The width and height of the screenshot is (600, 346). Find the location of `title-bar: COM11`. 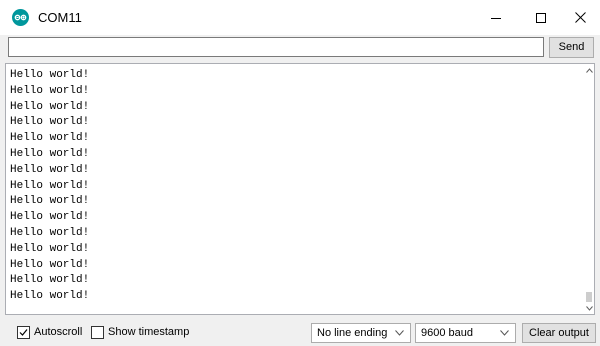

title-bar: COM11 is located at coordinates (300, 17).